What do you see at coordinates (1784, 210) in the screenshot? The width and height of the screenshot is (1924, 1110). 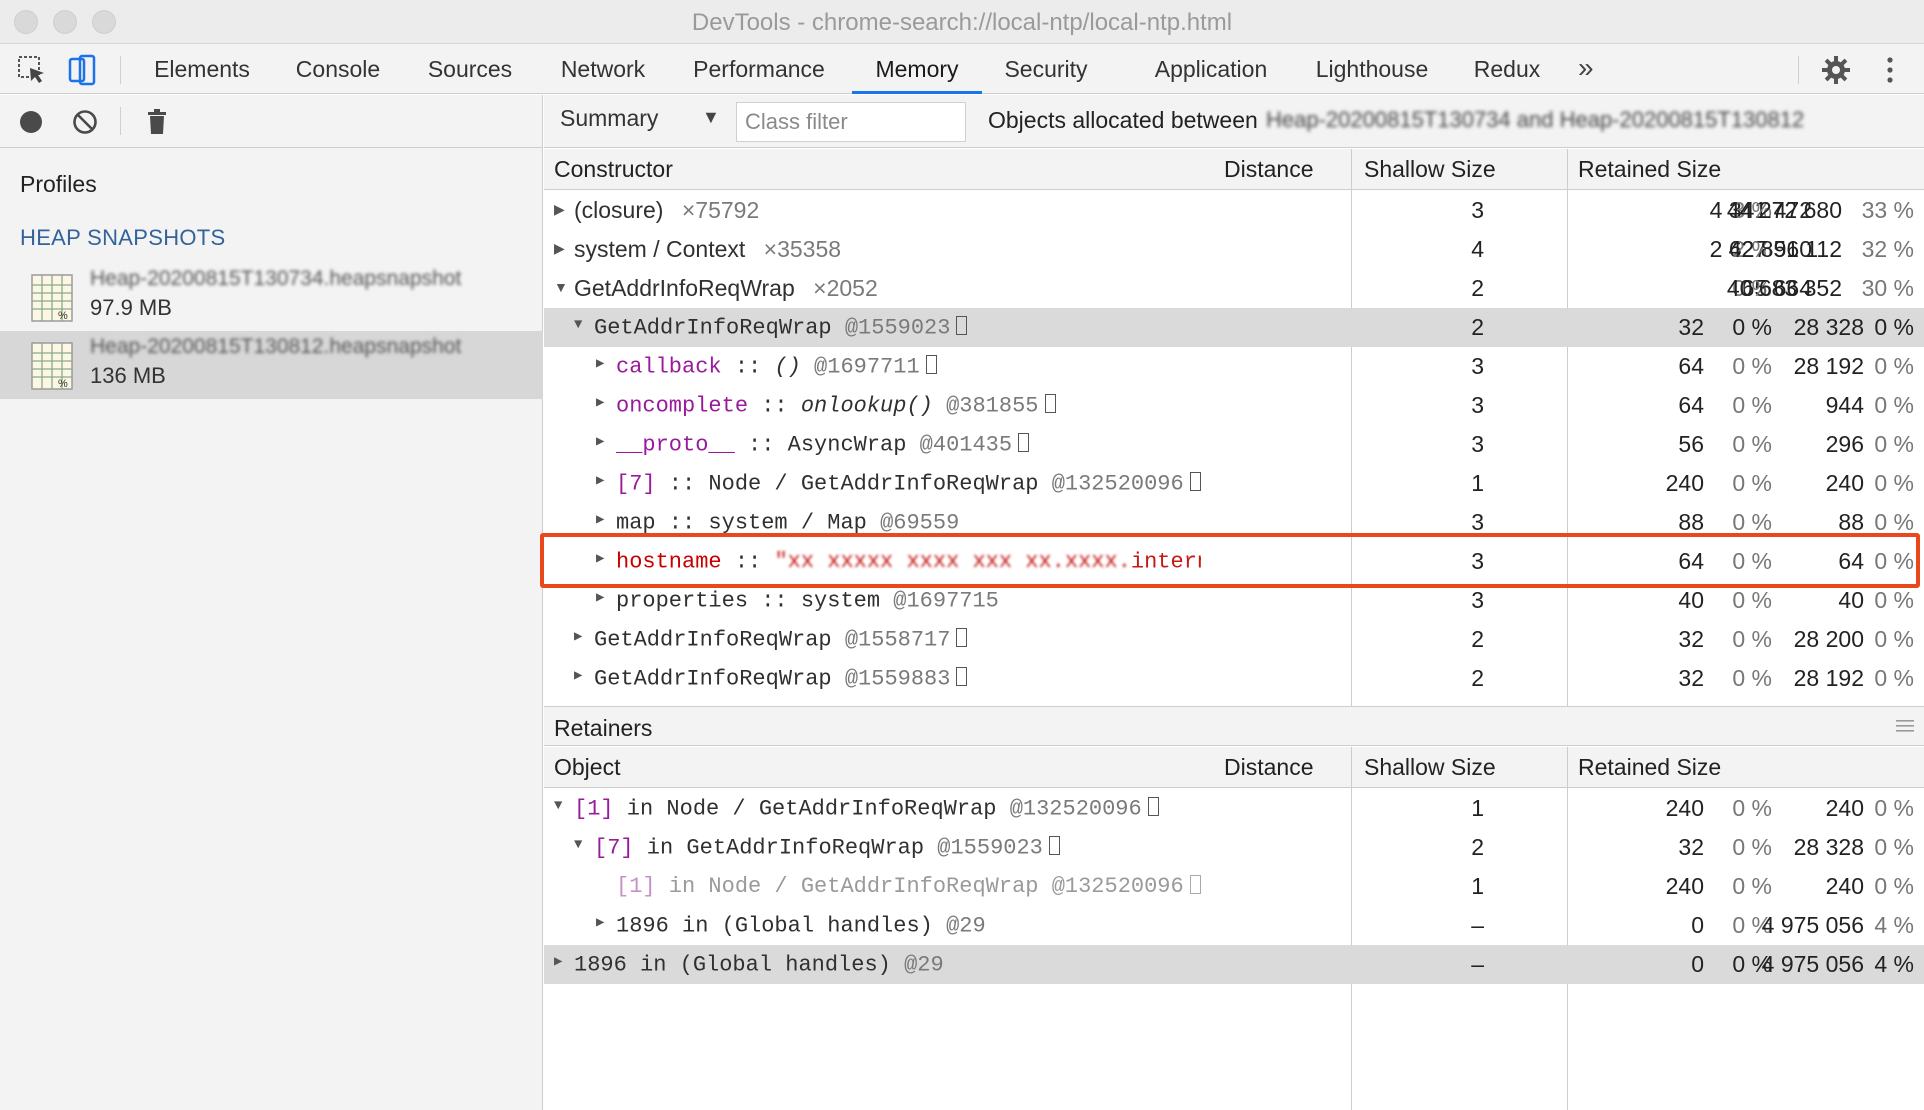 I see `retained-size-value: 44 272 680` at bounding box center [1784, 210].